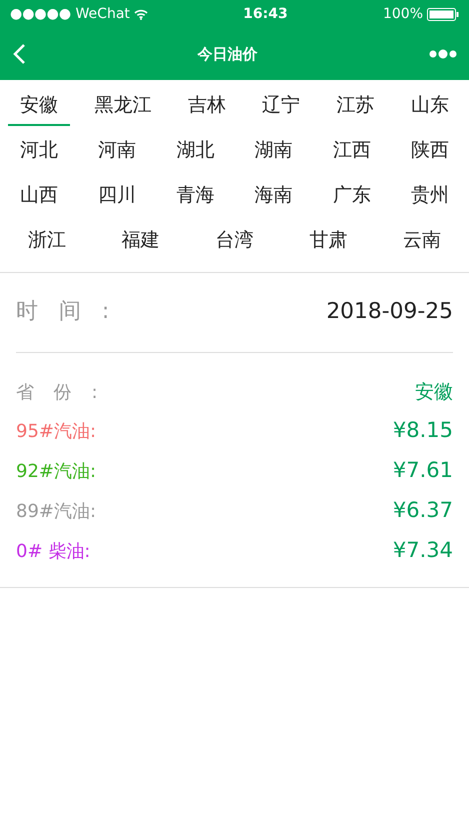 The width and height of the screenshot is (469, 828). Describe the element at coordinates (351, 151) in the screenshot. I see `province-tab: 江西` at that location.